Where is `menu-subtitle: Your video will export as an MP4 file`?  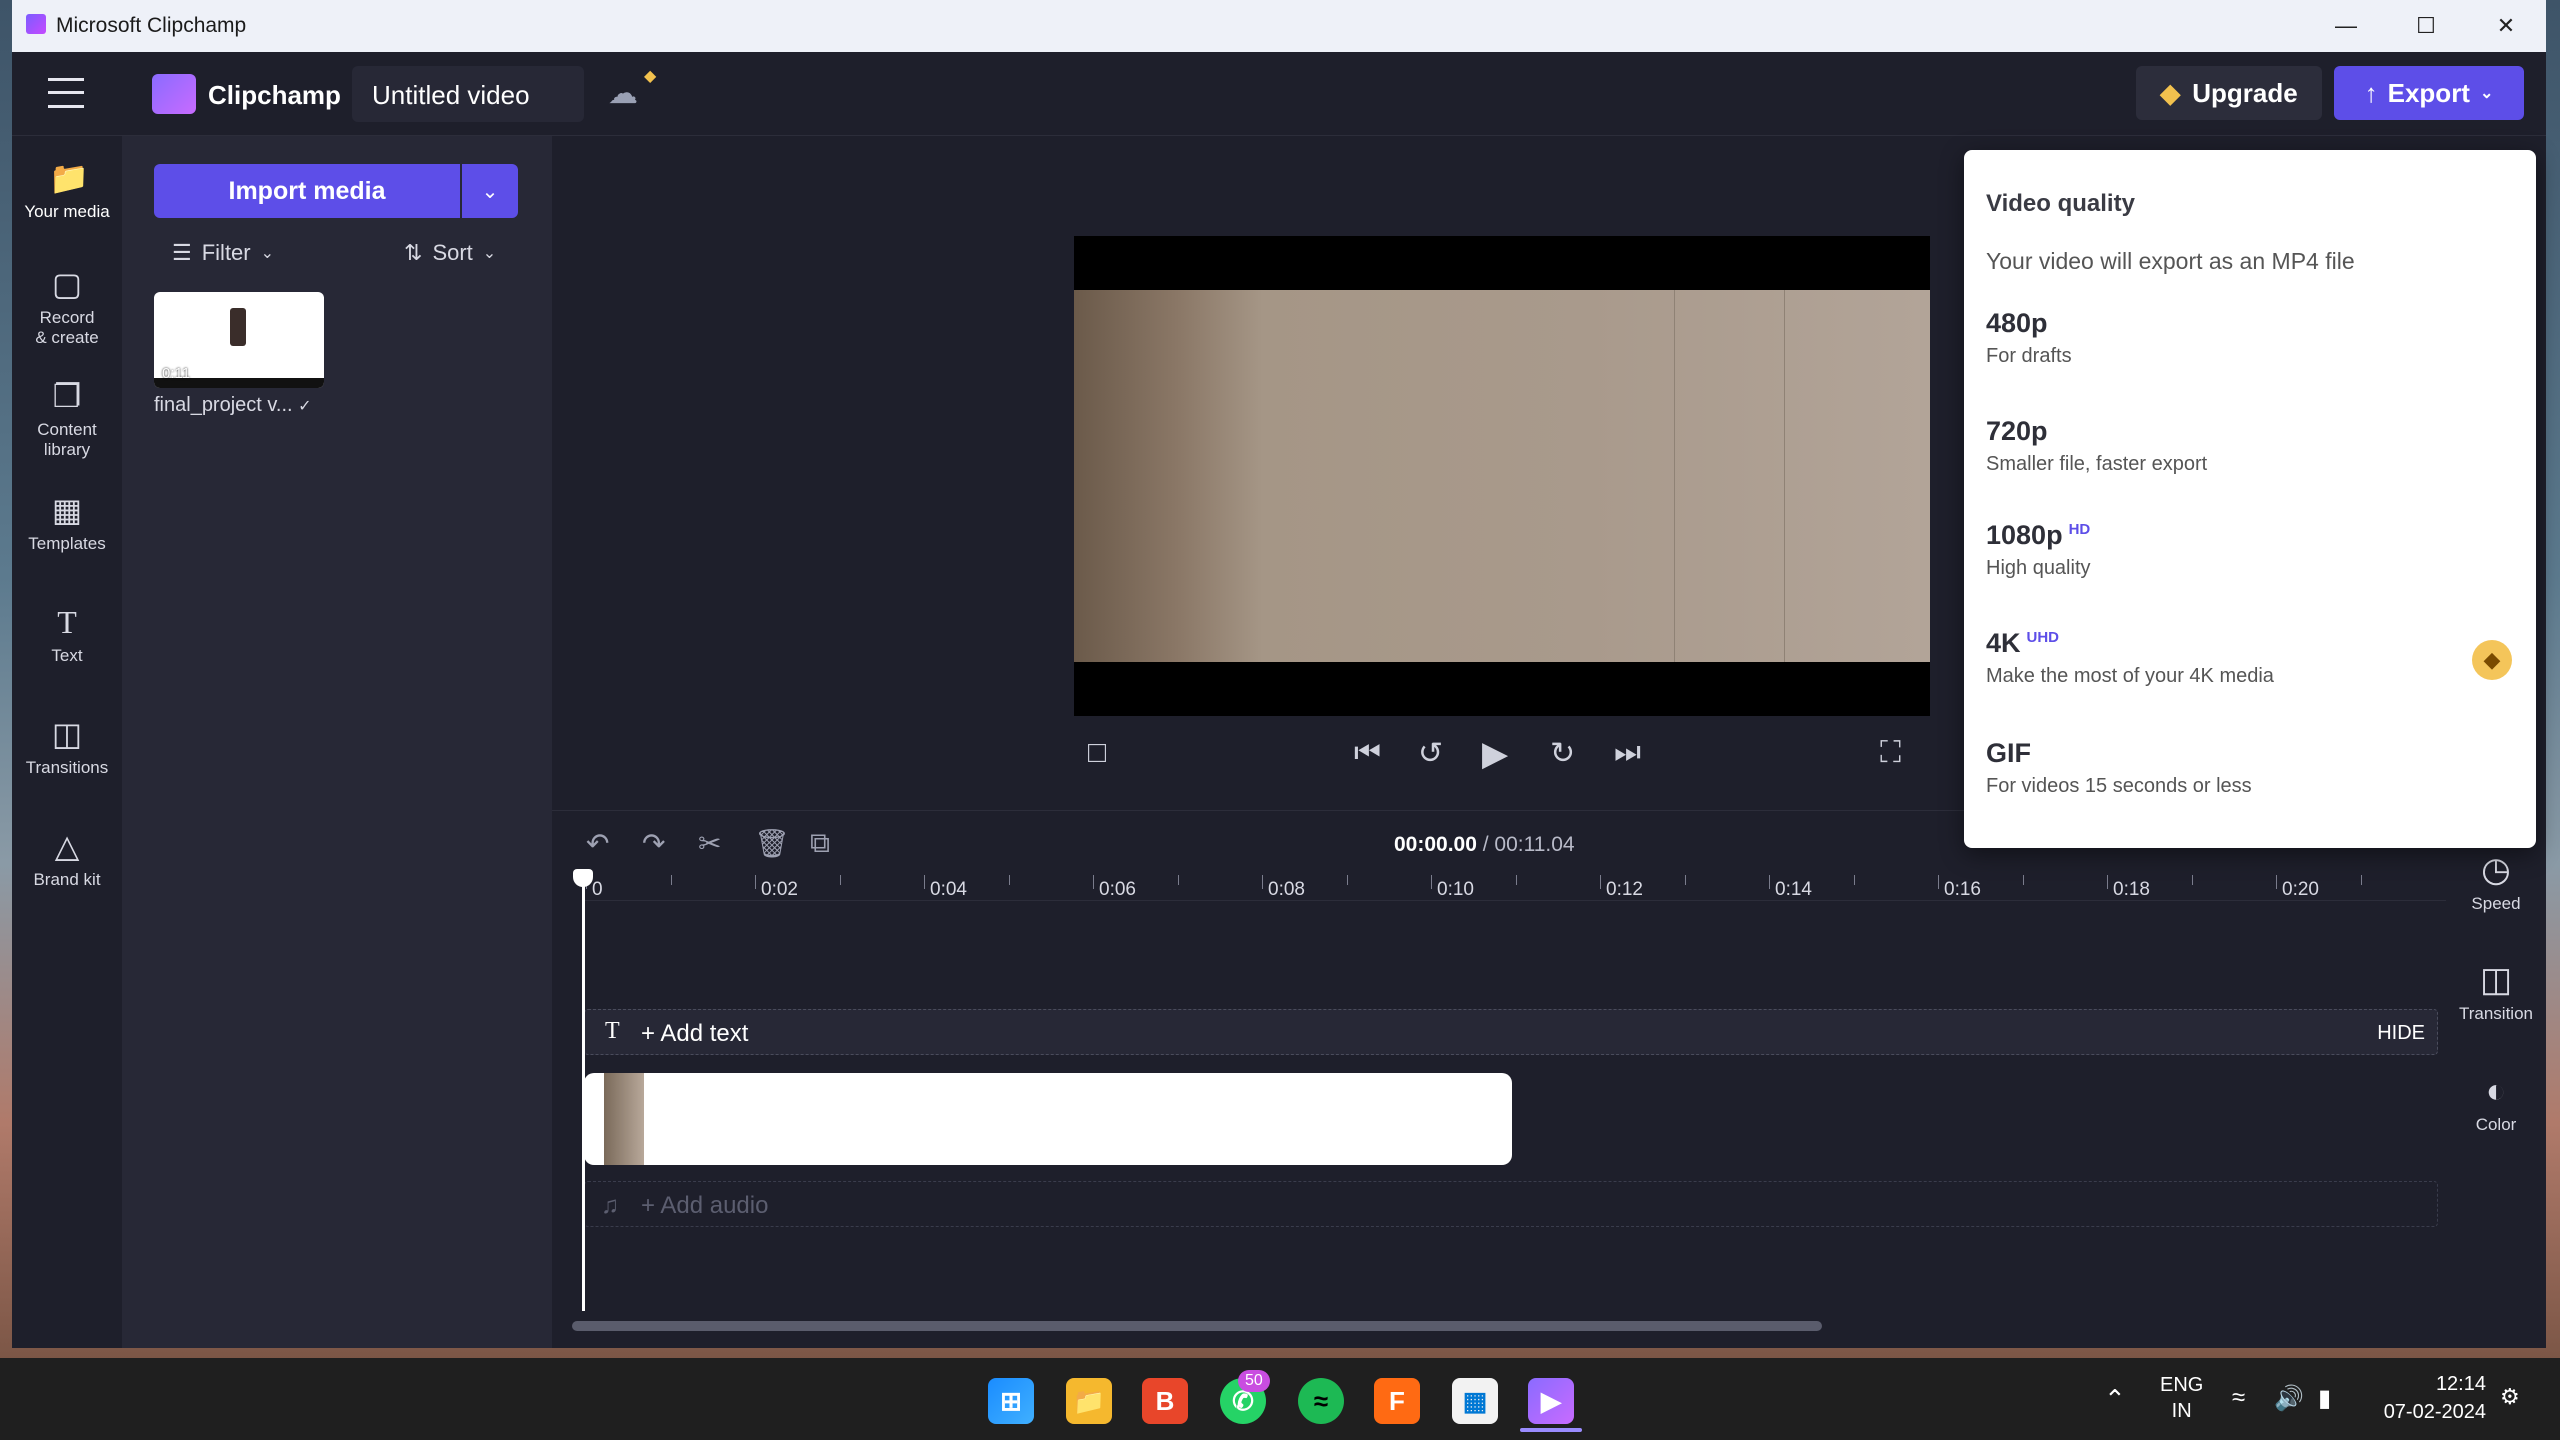
menu-subtitle: Your video will export as an MP4 file is located at coordinates (2170, 261).